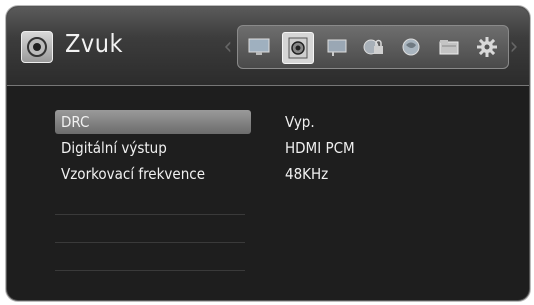  I want to click on setting-value-sampling-frequency: 48KHz, so click(306, 174).